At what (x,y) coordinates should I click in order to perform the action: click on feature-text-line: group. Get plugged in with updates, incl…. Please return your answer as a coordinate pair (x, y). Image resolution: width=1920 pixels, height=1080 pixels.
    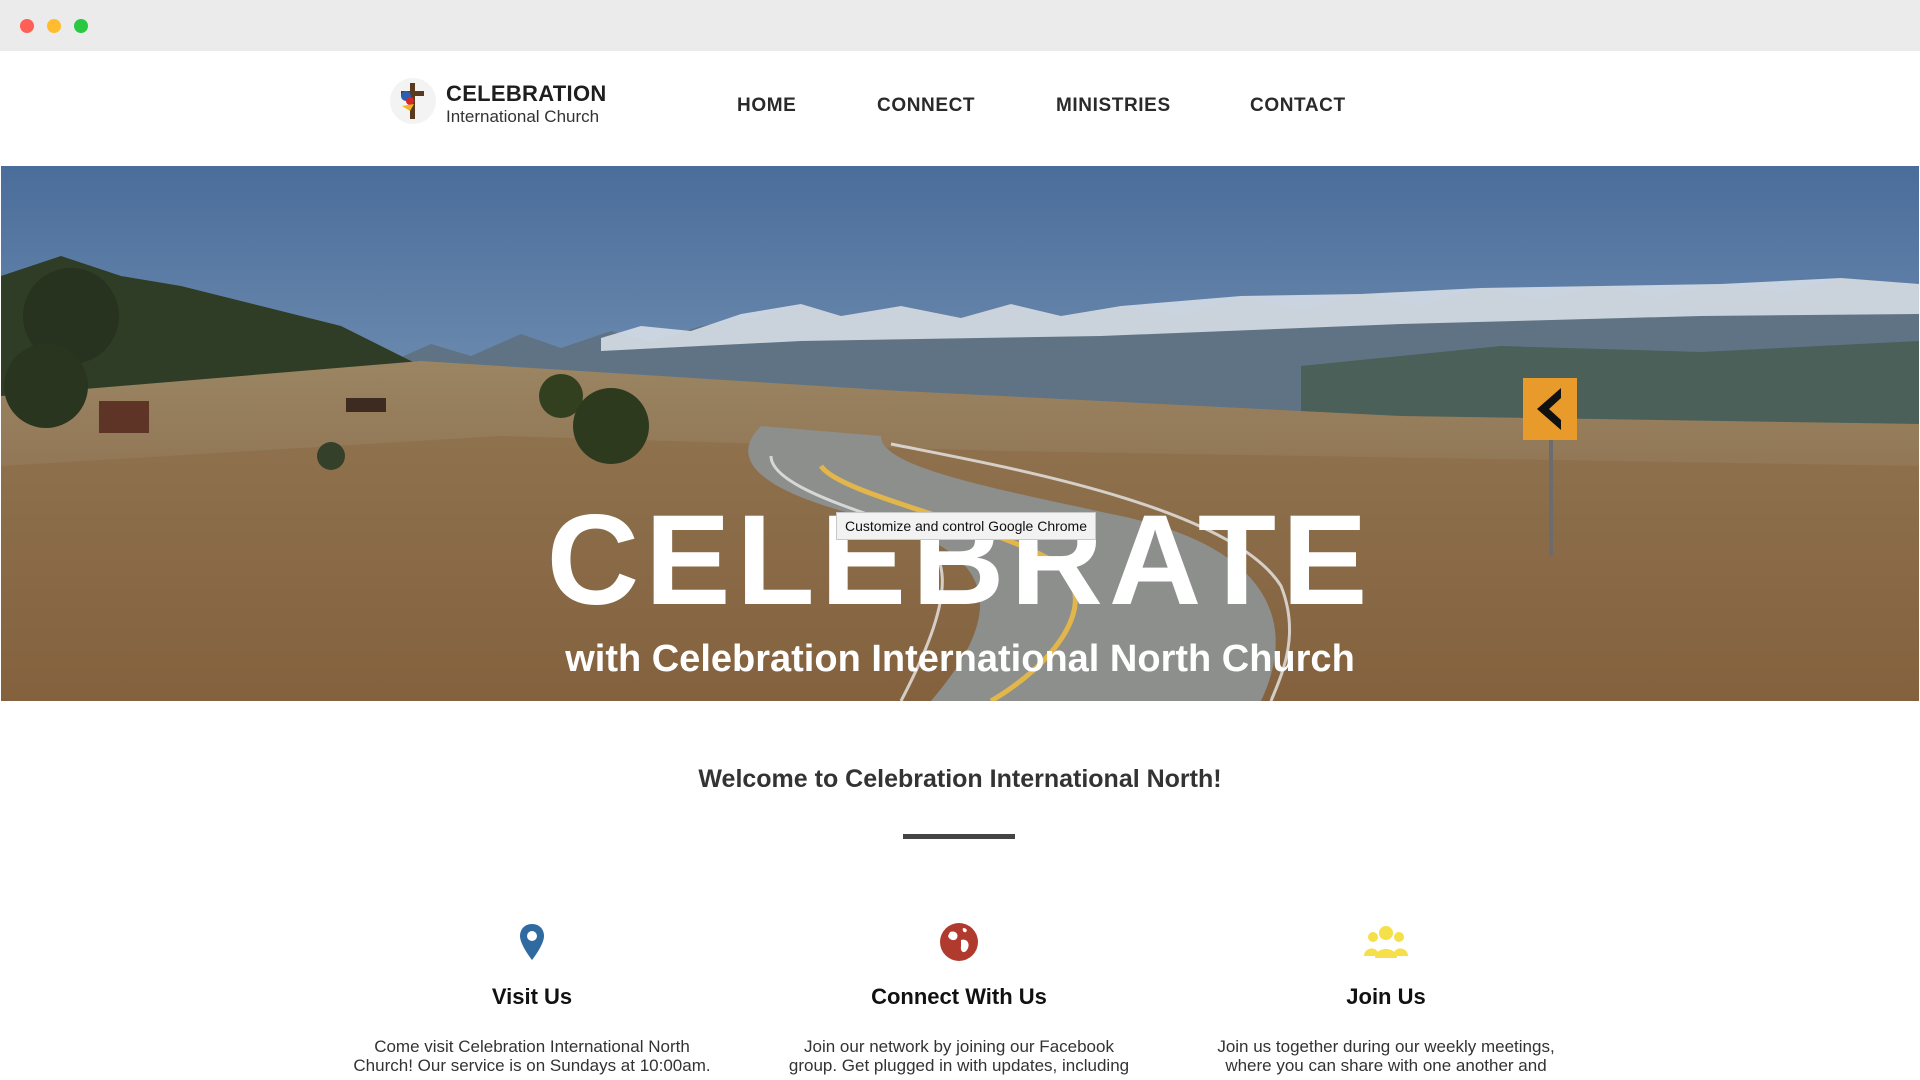
    Looking at the image, I should click on (959, 1065).